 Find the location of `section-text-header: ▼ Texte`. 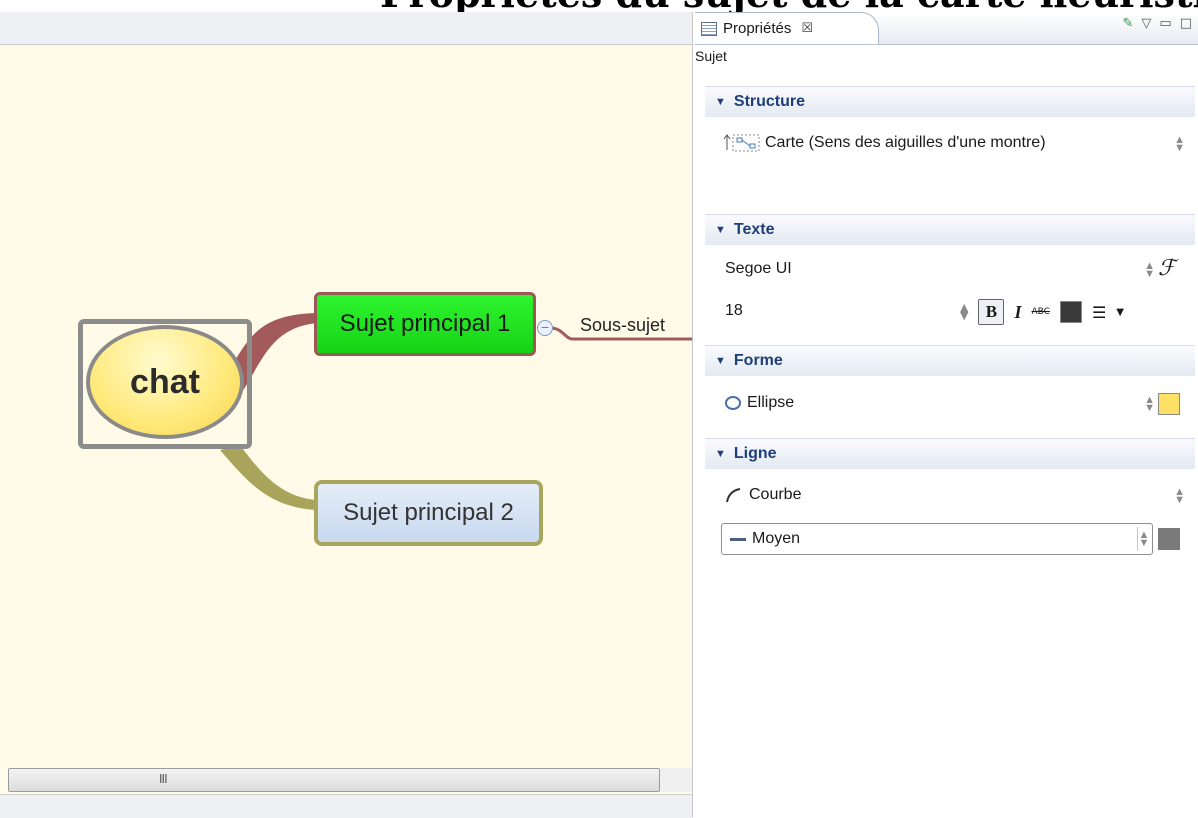

section-text-header: ▼ Texte is located at coordinates (950, 229).